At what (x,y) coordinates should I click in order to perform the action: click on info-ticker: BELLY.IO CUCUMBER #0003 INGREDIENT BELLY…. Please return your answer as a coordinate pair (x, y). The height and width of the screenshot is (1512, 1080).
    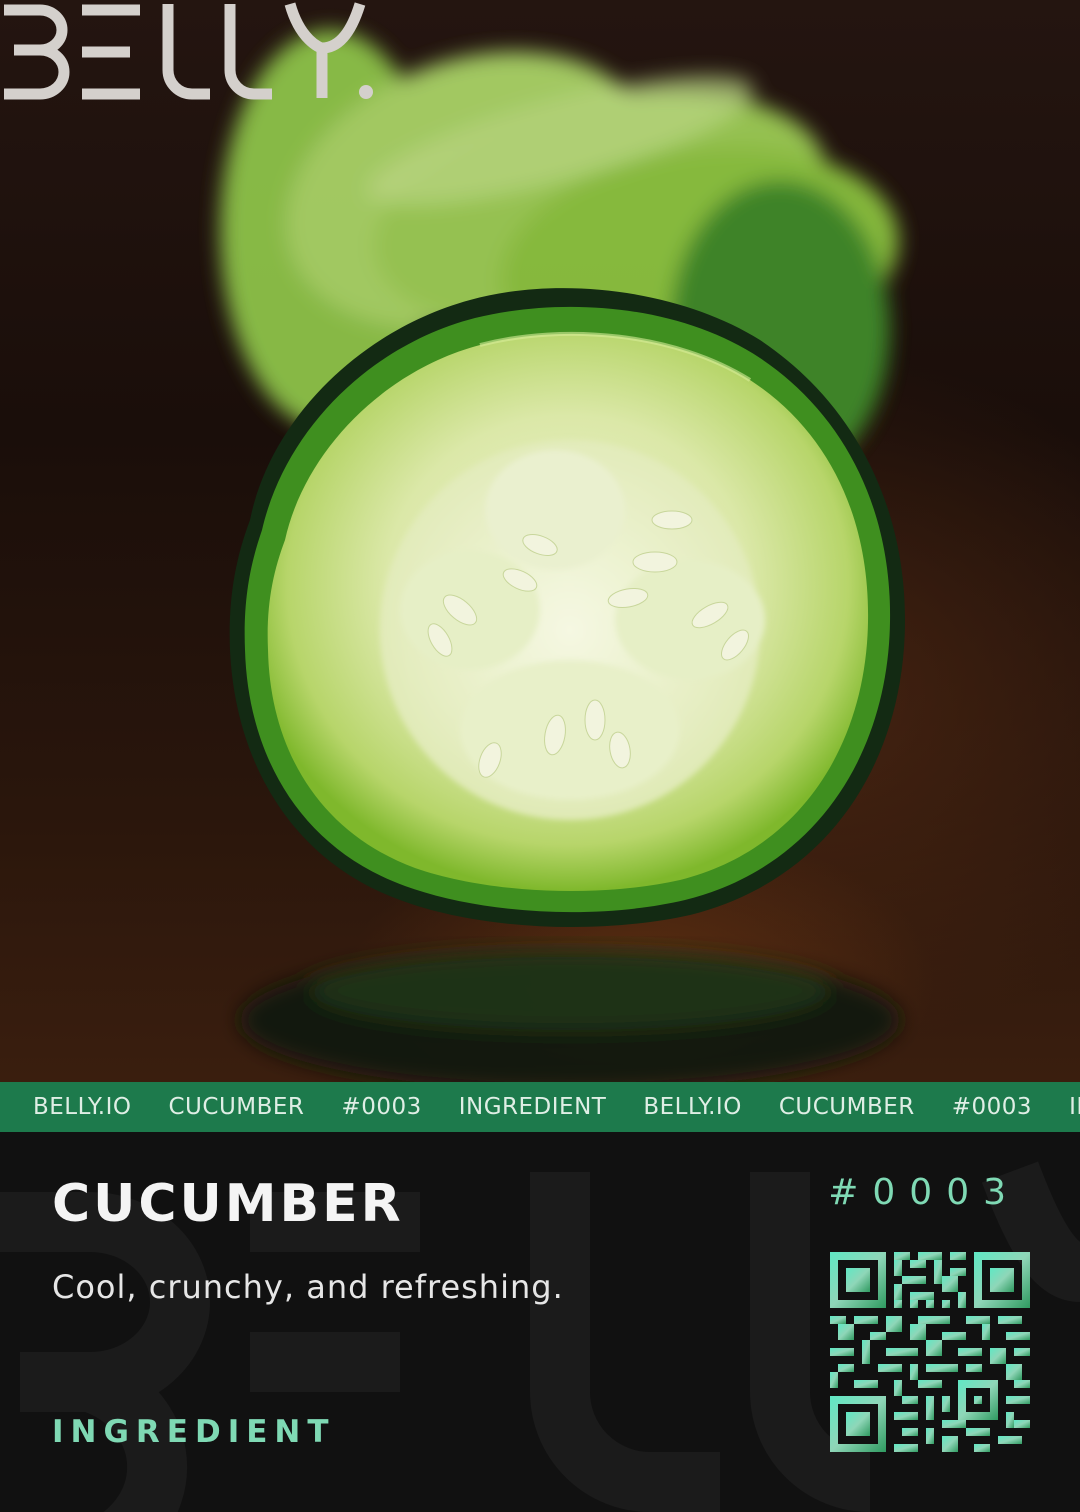
    Looking at the image, I should click on (540, 1107).